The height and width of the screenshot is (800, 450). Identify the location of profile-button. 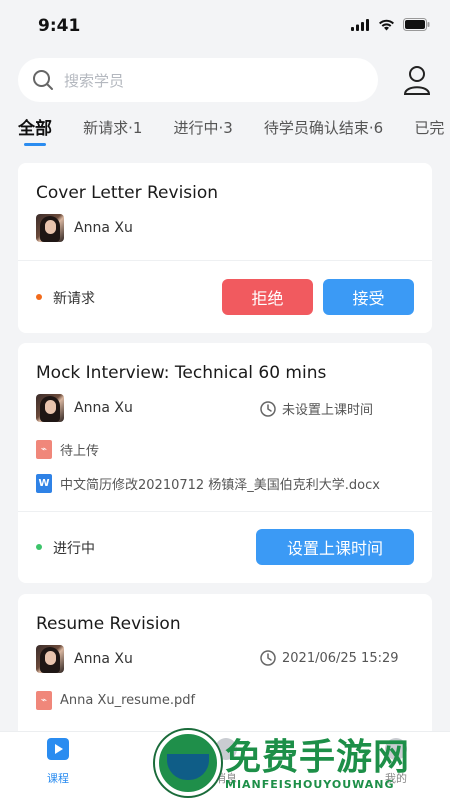
(417, 80).